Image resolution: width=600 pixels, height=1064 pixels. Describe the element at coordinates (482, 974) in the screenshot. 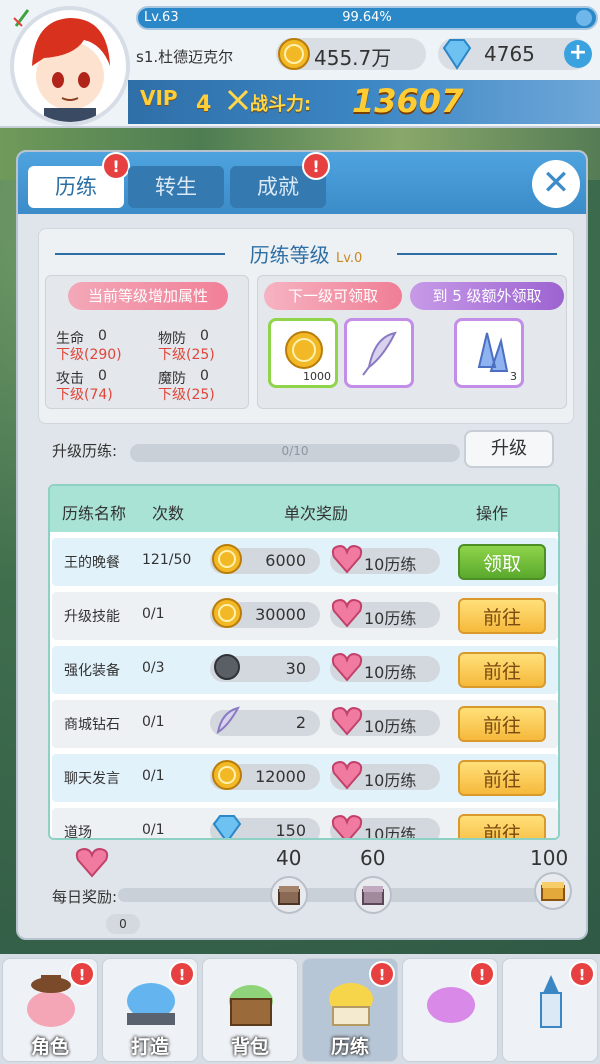

I see `nav-item-5-badge: !` at that location.